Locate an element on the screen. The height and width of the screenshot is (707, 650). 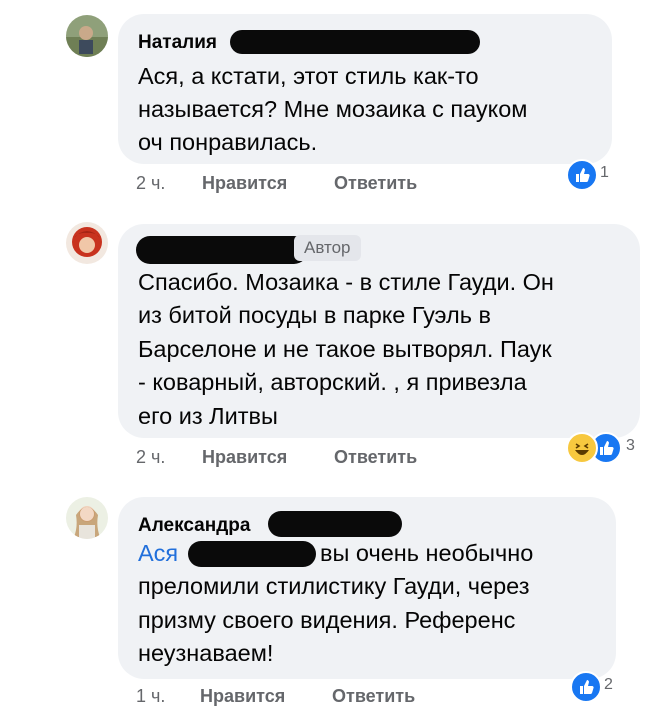
comment-text-line: оч понравилась. is located at coordinates (228, 142).